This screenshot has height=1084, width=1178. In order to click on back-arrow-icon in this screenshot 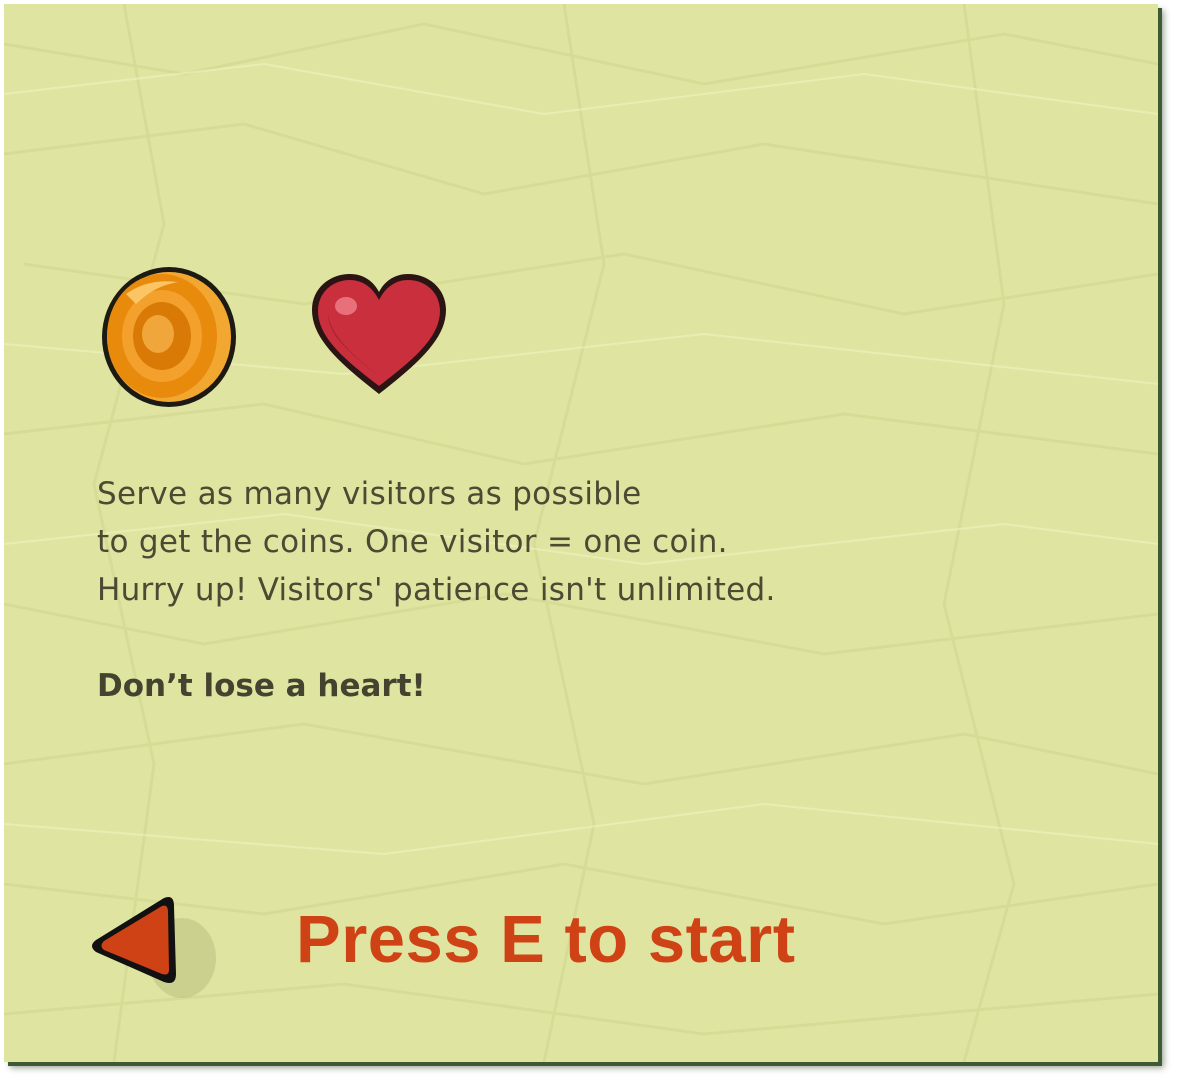, I will do `click(156, 948)`.